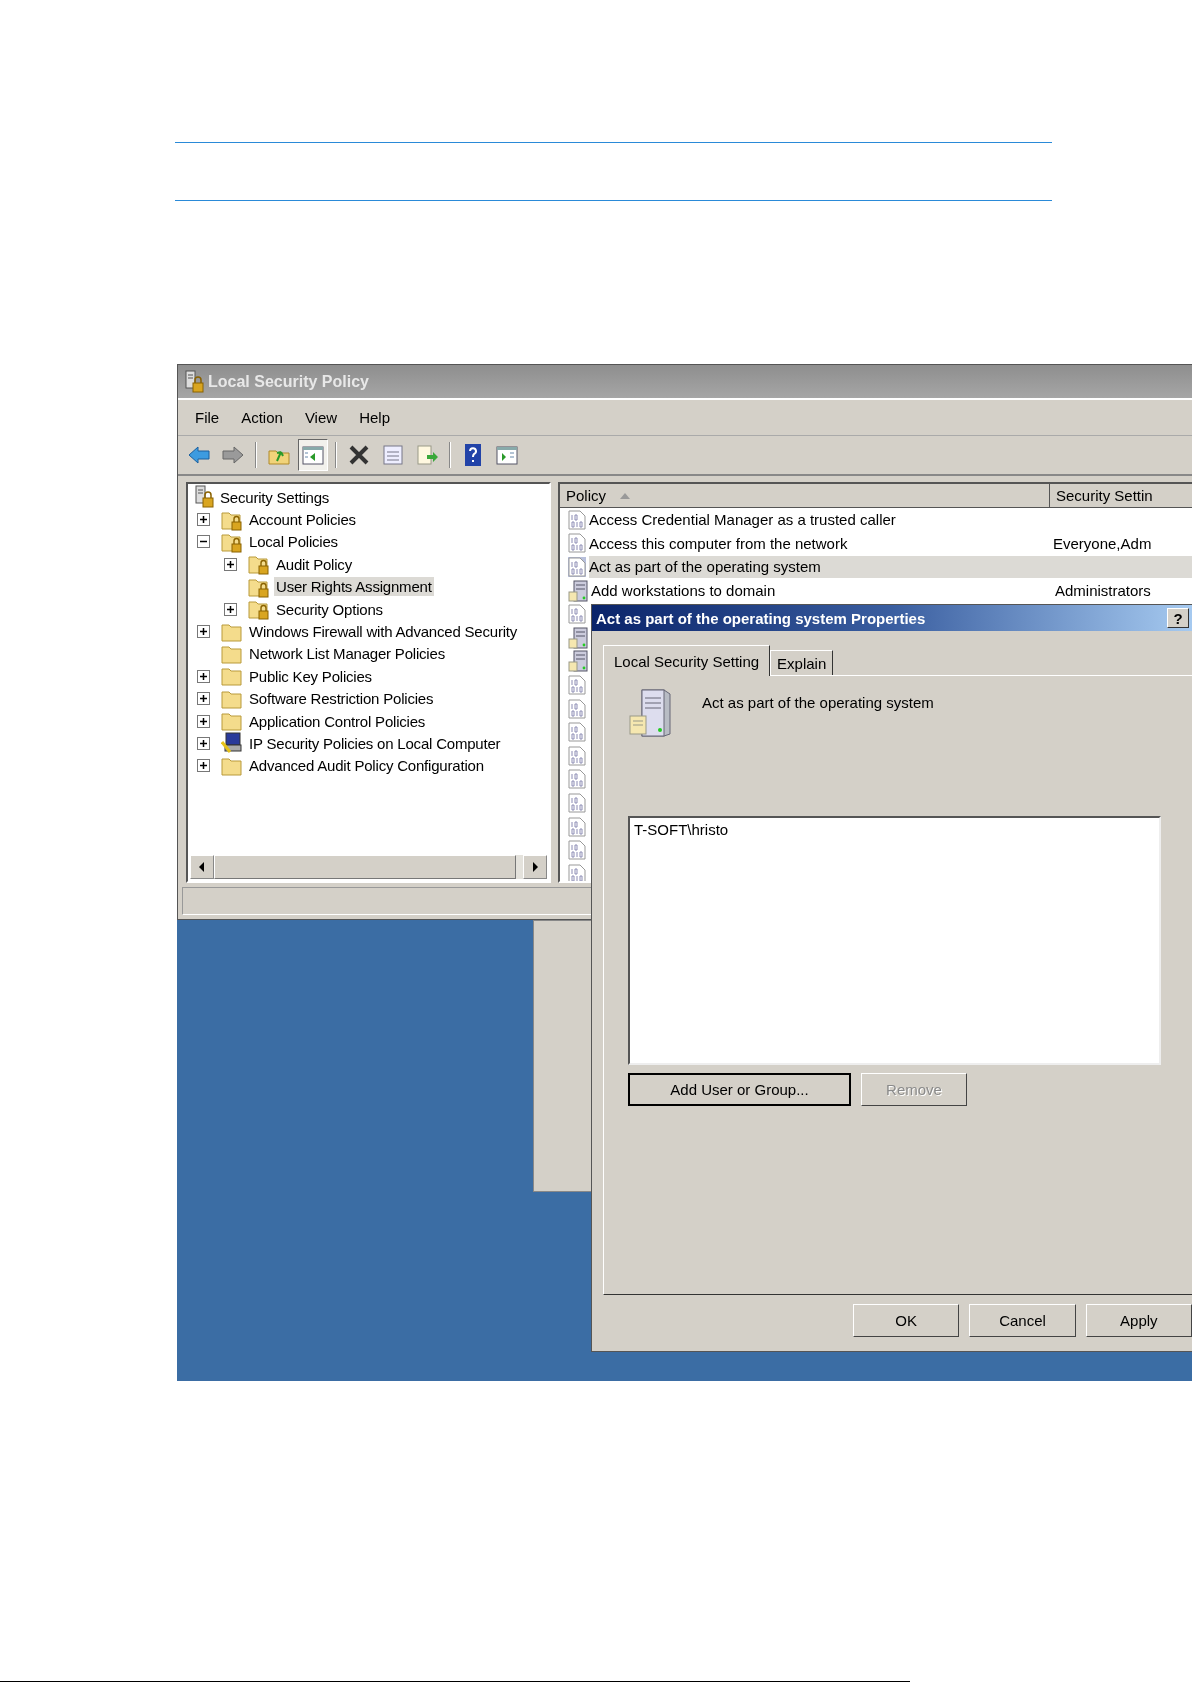  What do you see at coordinates (761, 618) in the screenshot?
I see `dialog-title: Act as part of the operating system Properties` at bounding box center [761, 618].